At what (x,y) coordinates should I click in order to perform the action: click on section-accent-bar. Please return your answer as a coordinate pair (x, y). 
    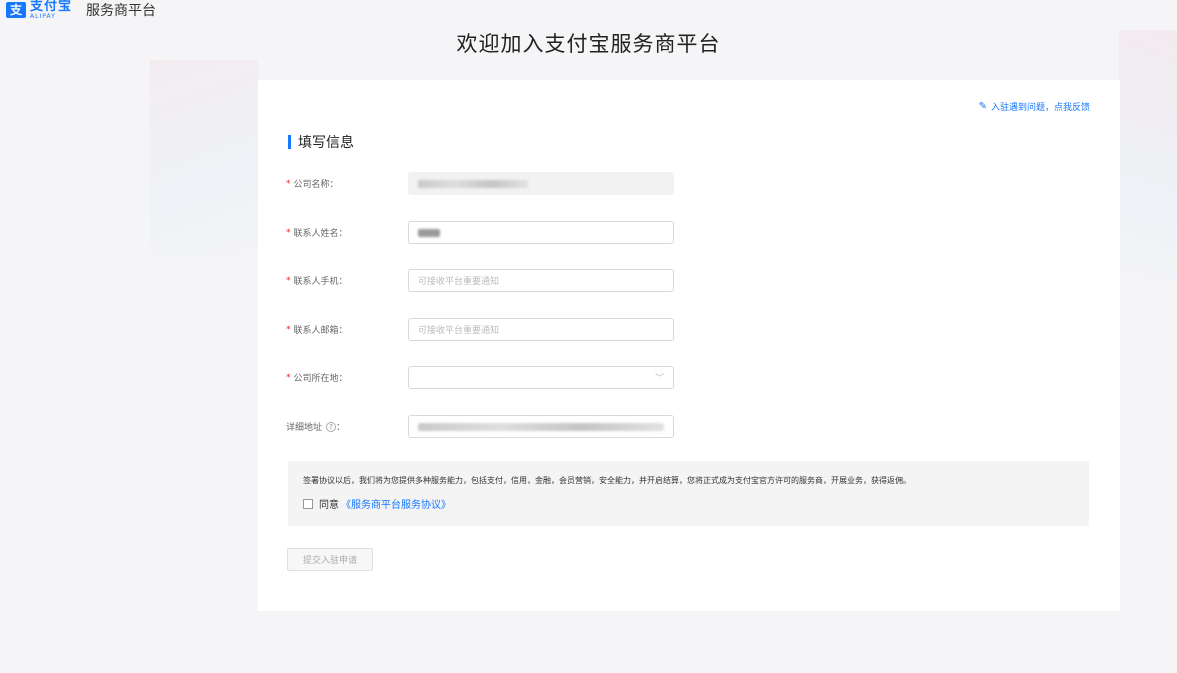
    Looking at the image, I should click on (289, 142).